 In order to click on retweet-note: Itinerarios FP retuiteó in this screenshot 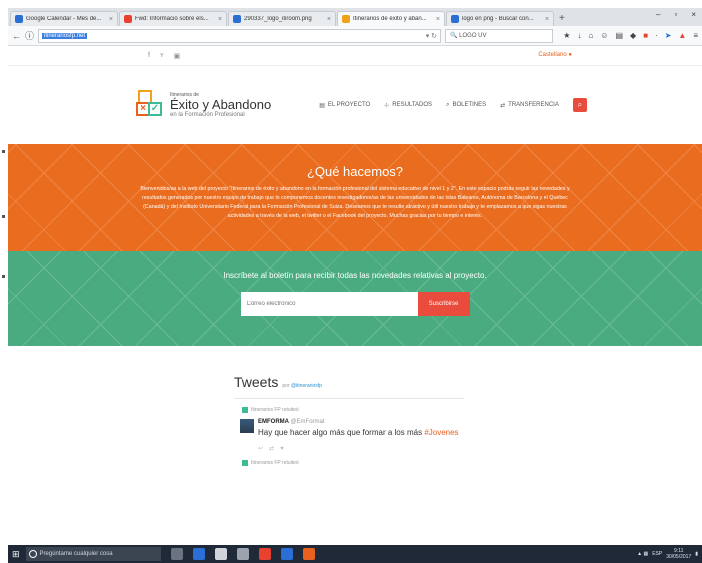, I will do `click(353, 463)`.